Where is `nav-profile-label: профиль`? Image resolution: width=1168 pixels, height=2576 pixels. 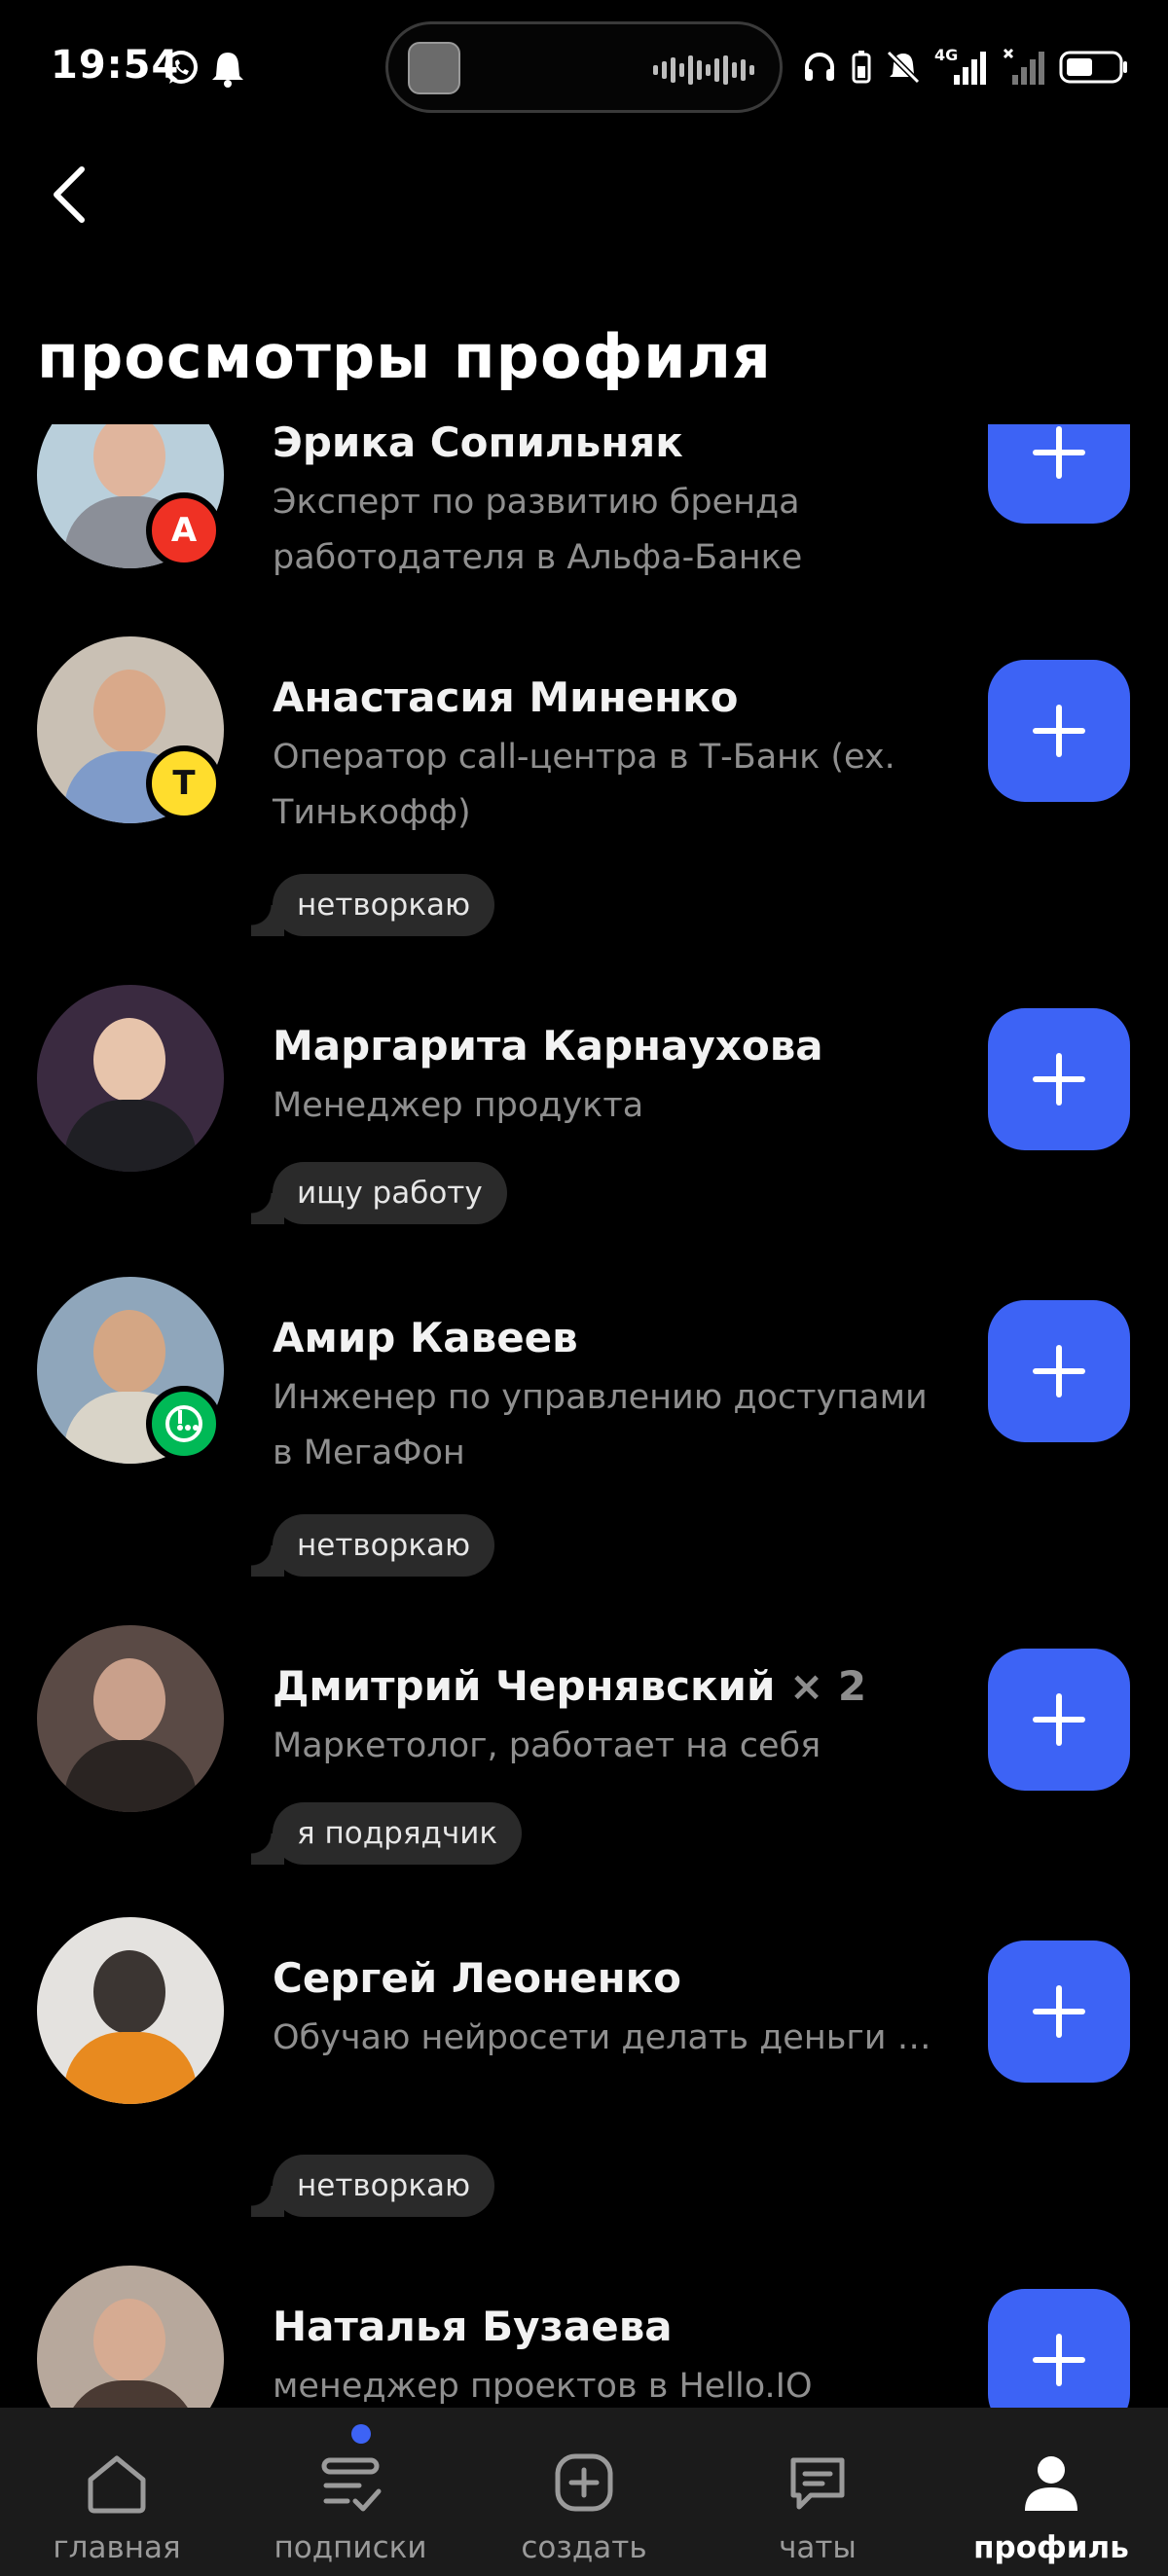 nav-profile-label: профиль is located at coordinates (1051, 2547).